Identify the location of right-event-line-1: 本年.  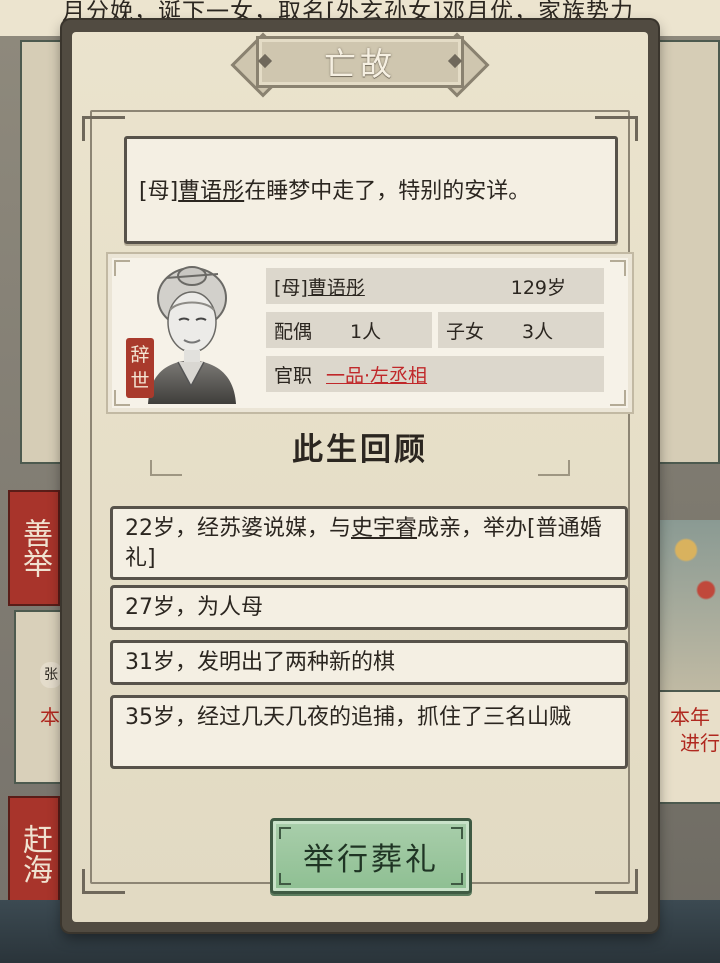
(690, 717).